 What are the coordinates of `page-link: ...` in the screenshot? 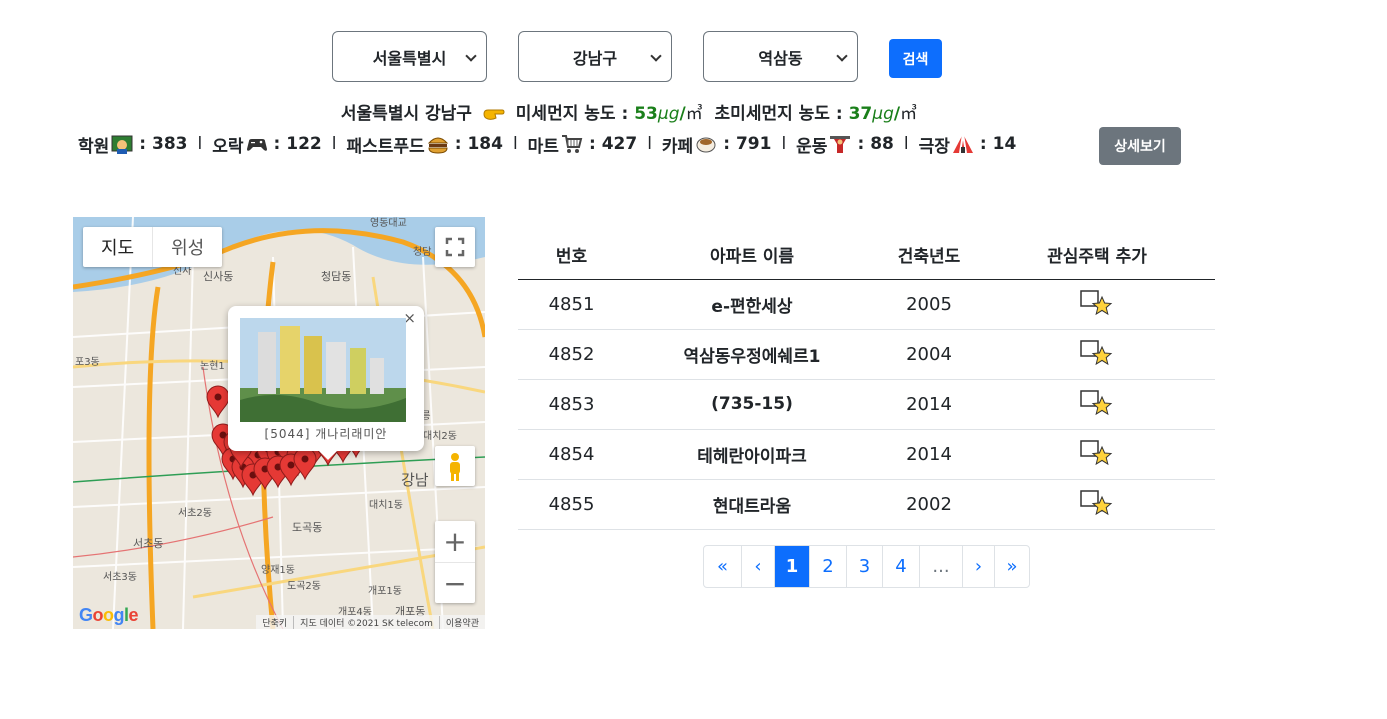 It's located at (940, 566).